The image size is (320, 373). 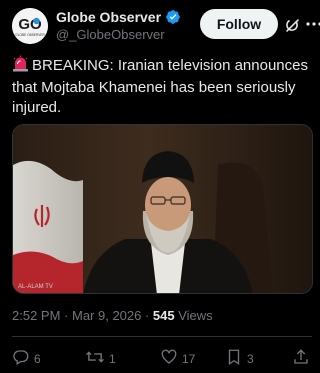 I want to click on tweet-date: Mar 9, 2026, so click(x=106, y=315).